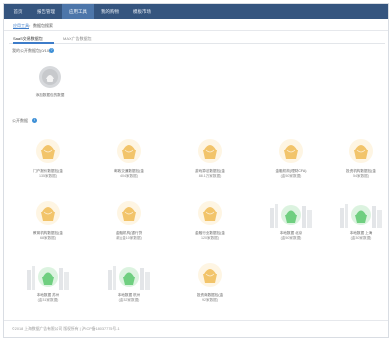  What do you see at coordinates (31, 50) in the screenshot?
I see `private-section-title: 我的公开数据包(0/10)` at bounding box center [31, 50].